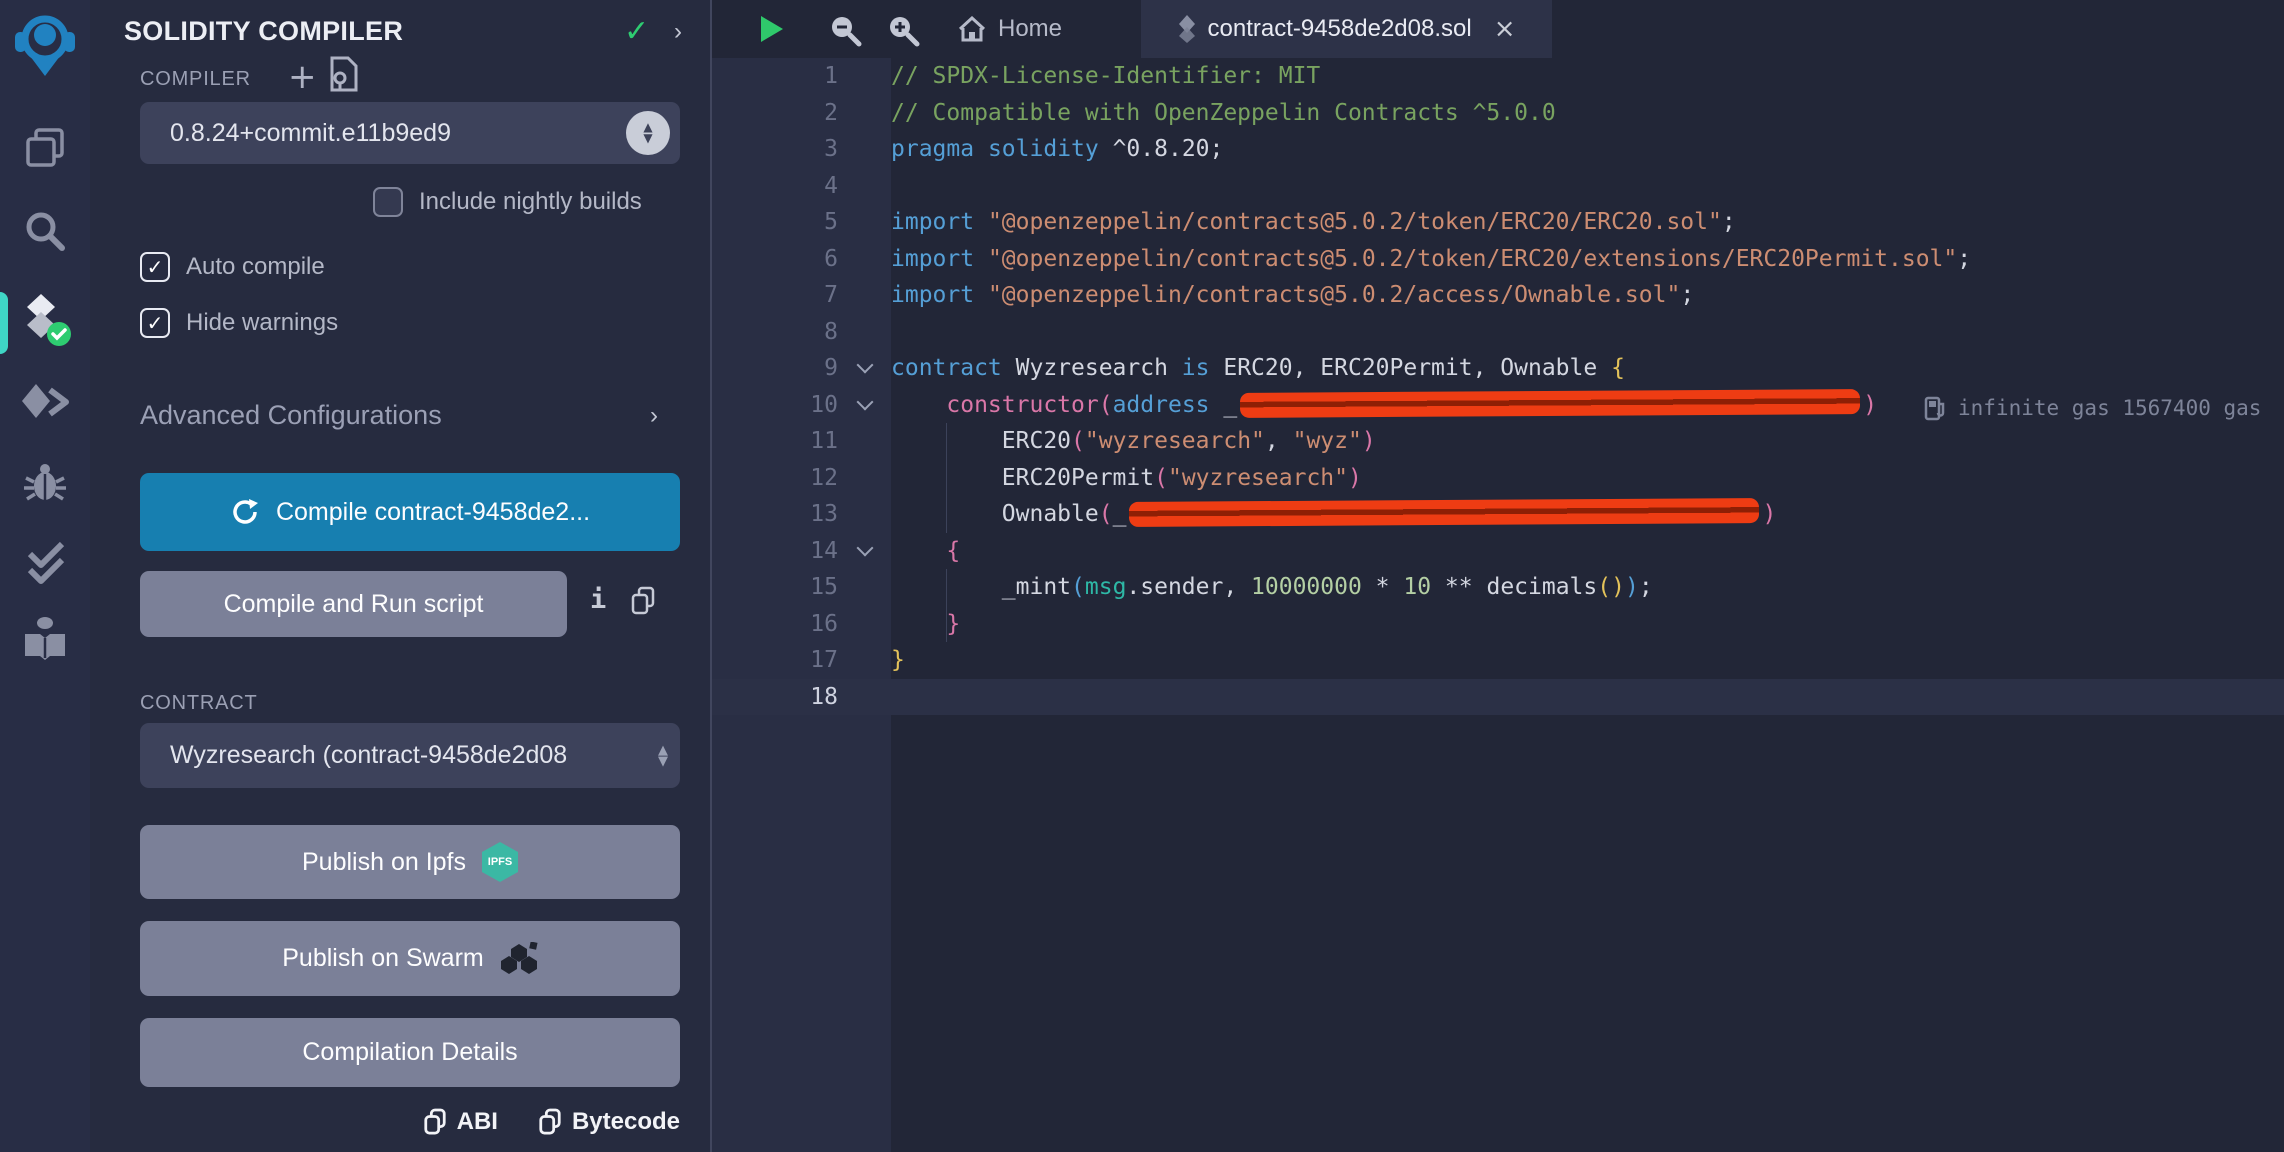 This screenshot has height=1152, width=2284. Describe the element at coordinates (678, 32) in the screenshot. I see `panel-chevron-icon: ›` at that location.